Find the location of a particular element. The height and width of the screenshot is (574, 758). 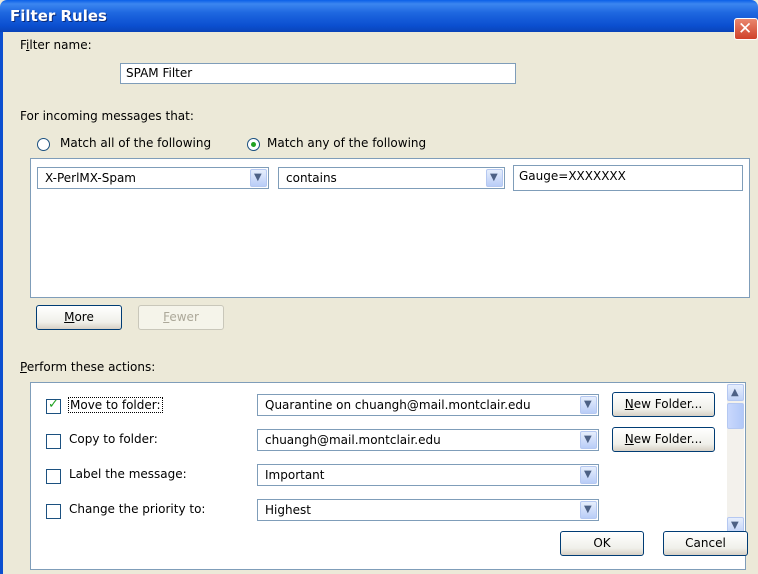

change-priority-label: Change the priority to: is located at coordinates (137, 509).